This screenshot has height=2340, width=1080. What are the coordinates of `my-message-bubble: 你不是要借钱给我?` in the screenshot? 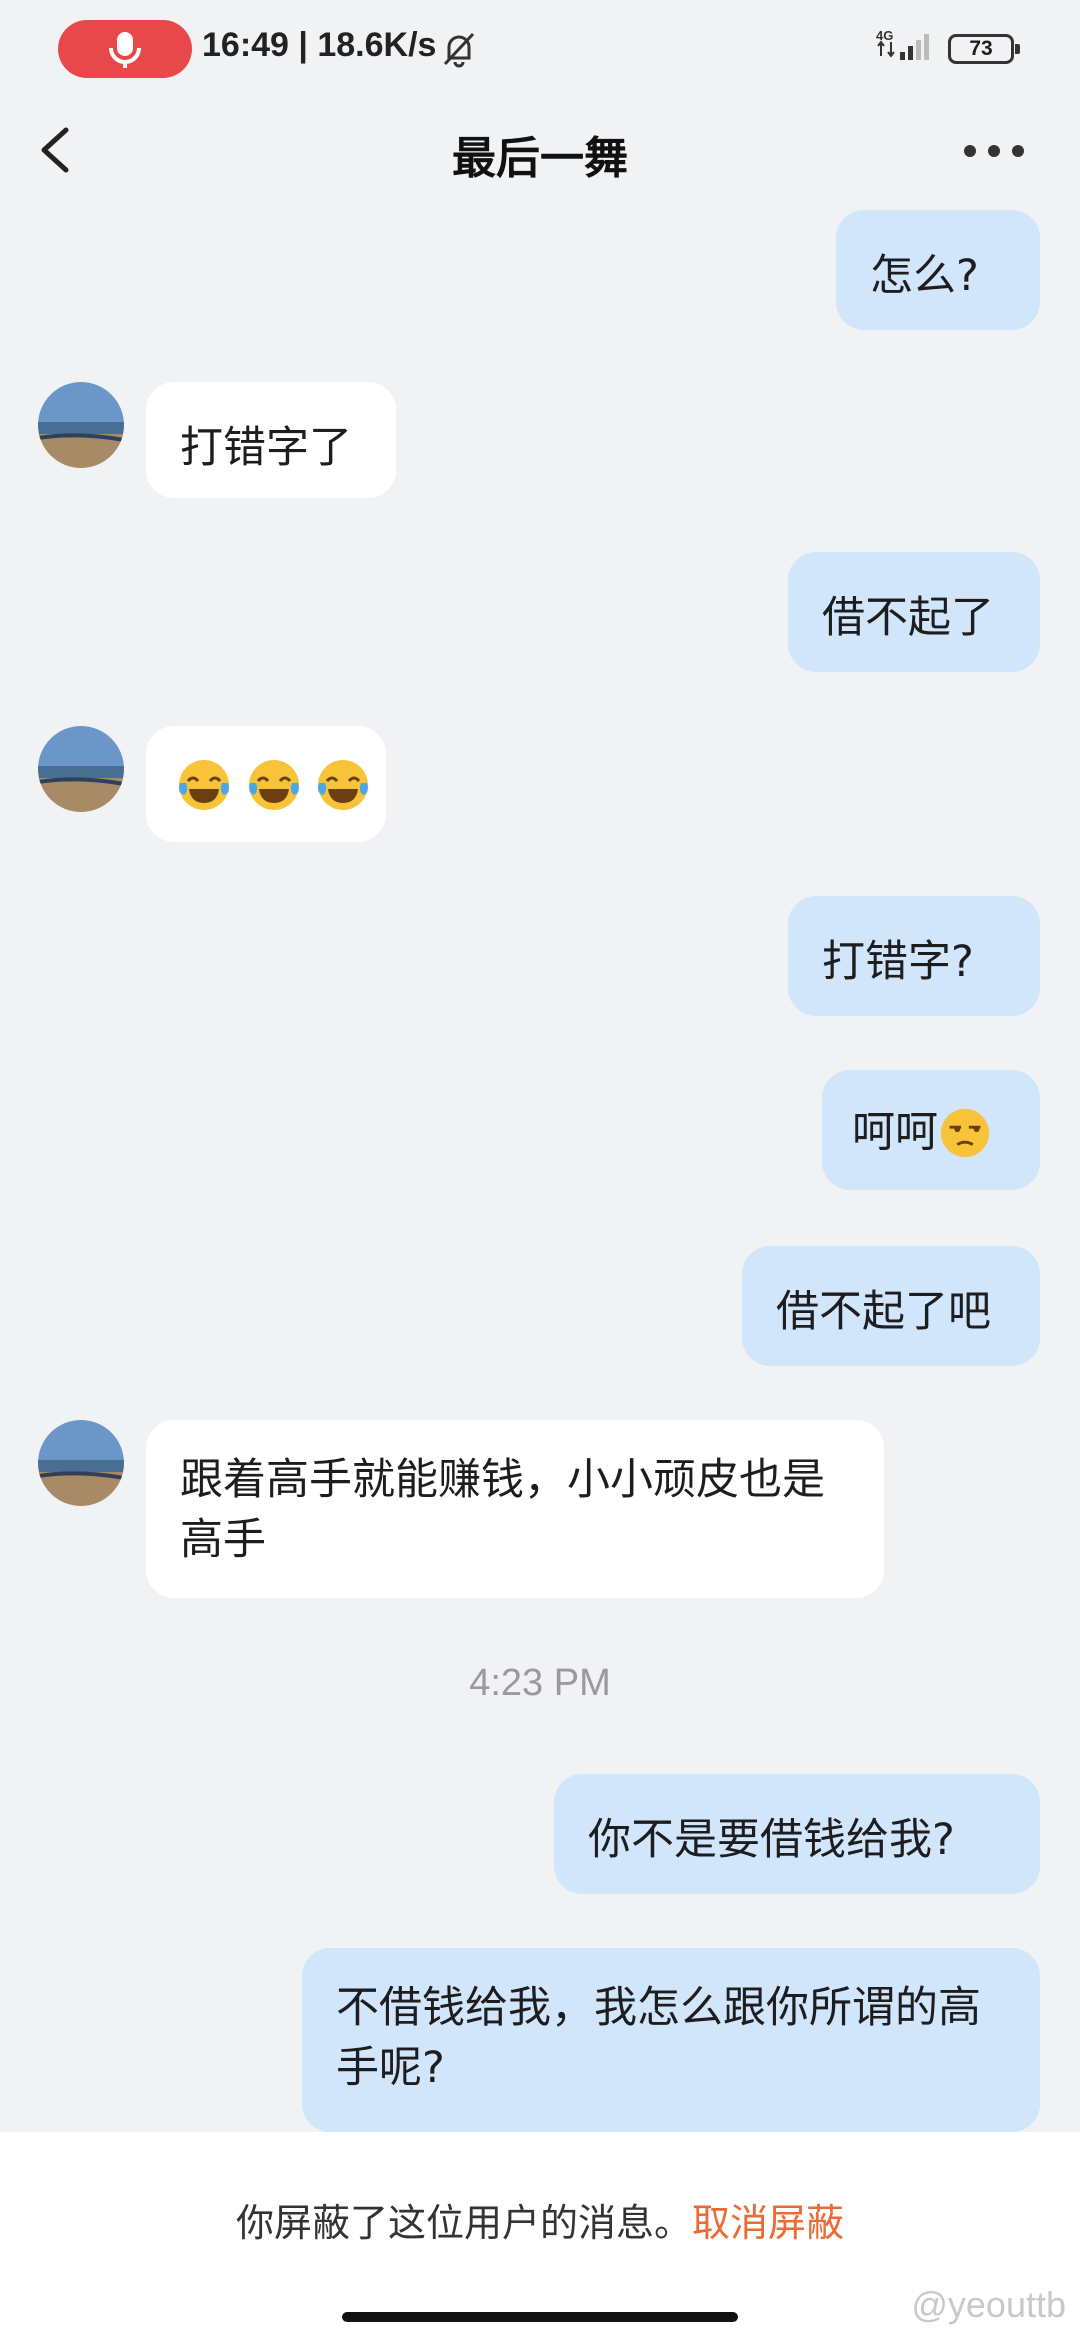 It's located at (797, 1834).